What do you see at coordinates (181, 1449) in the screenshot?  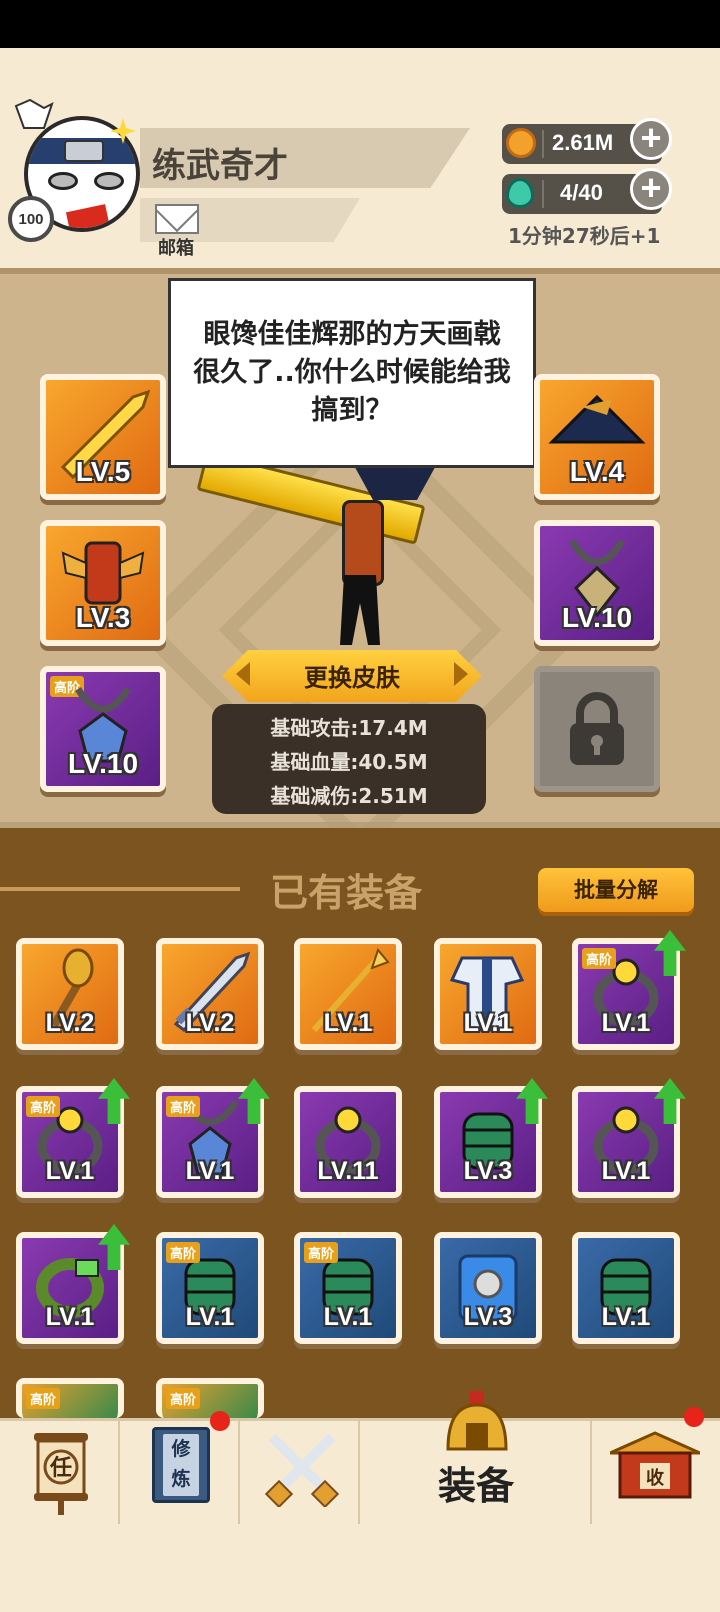 I see `cultivate-glyph-1: 修` at bounding box center [181, 1449].